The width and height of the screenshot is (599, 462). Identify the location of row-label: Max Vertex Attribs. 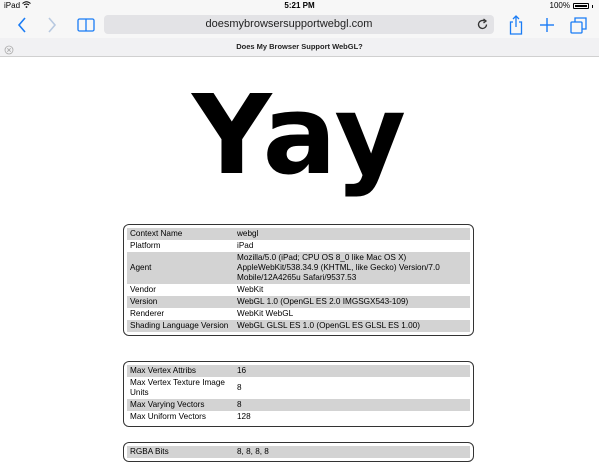
(180, 371).